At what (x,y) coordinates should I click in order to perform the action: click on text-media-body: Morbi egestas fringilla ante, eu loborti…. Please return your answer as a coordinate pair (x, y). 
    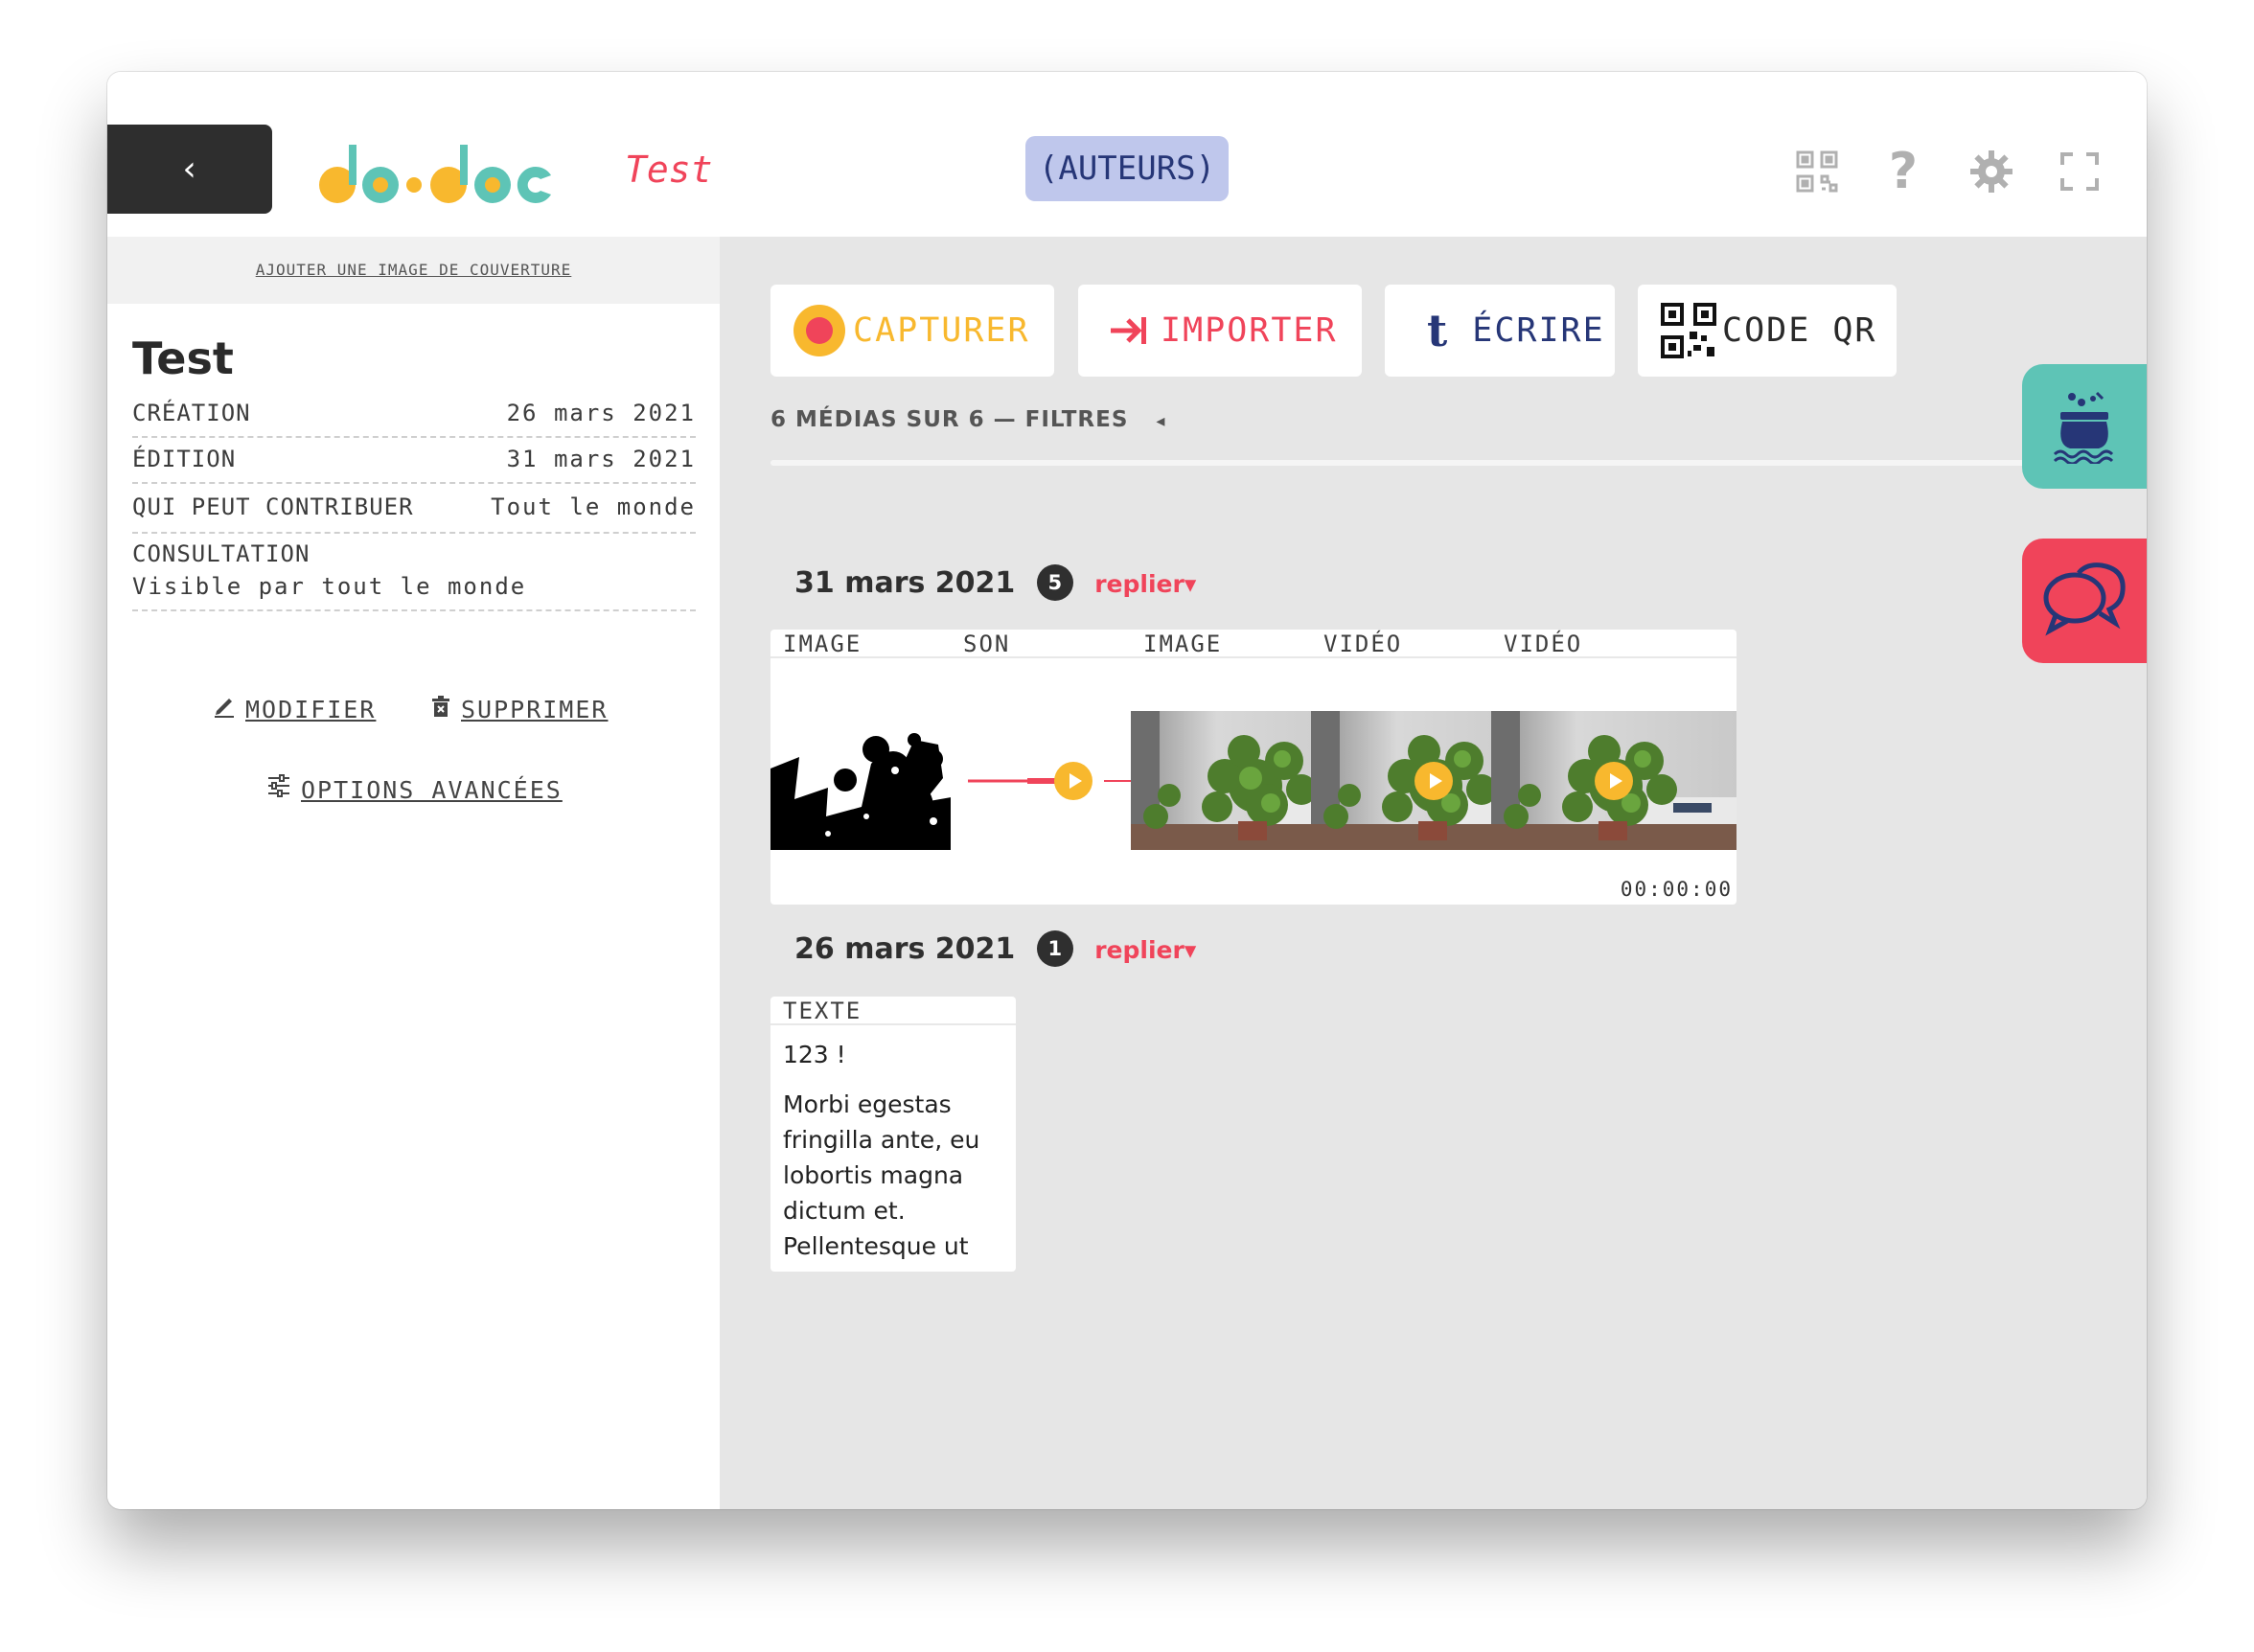
    Looking at the image, I should click on (881, 1175).